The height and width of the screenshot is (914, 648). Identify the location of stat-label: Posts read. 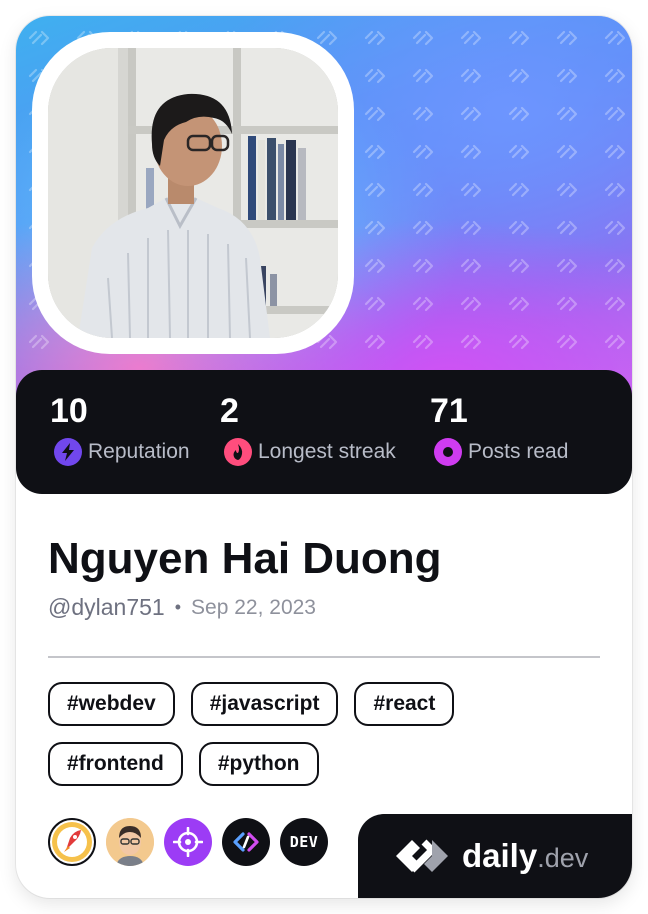
(518, 451).